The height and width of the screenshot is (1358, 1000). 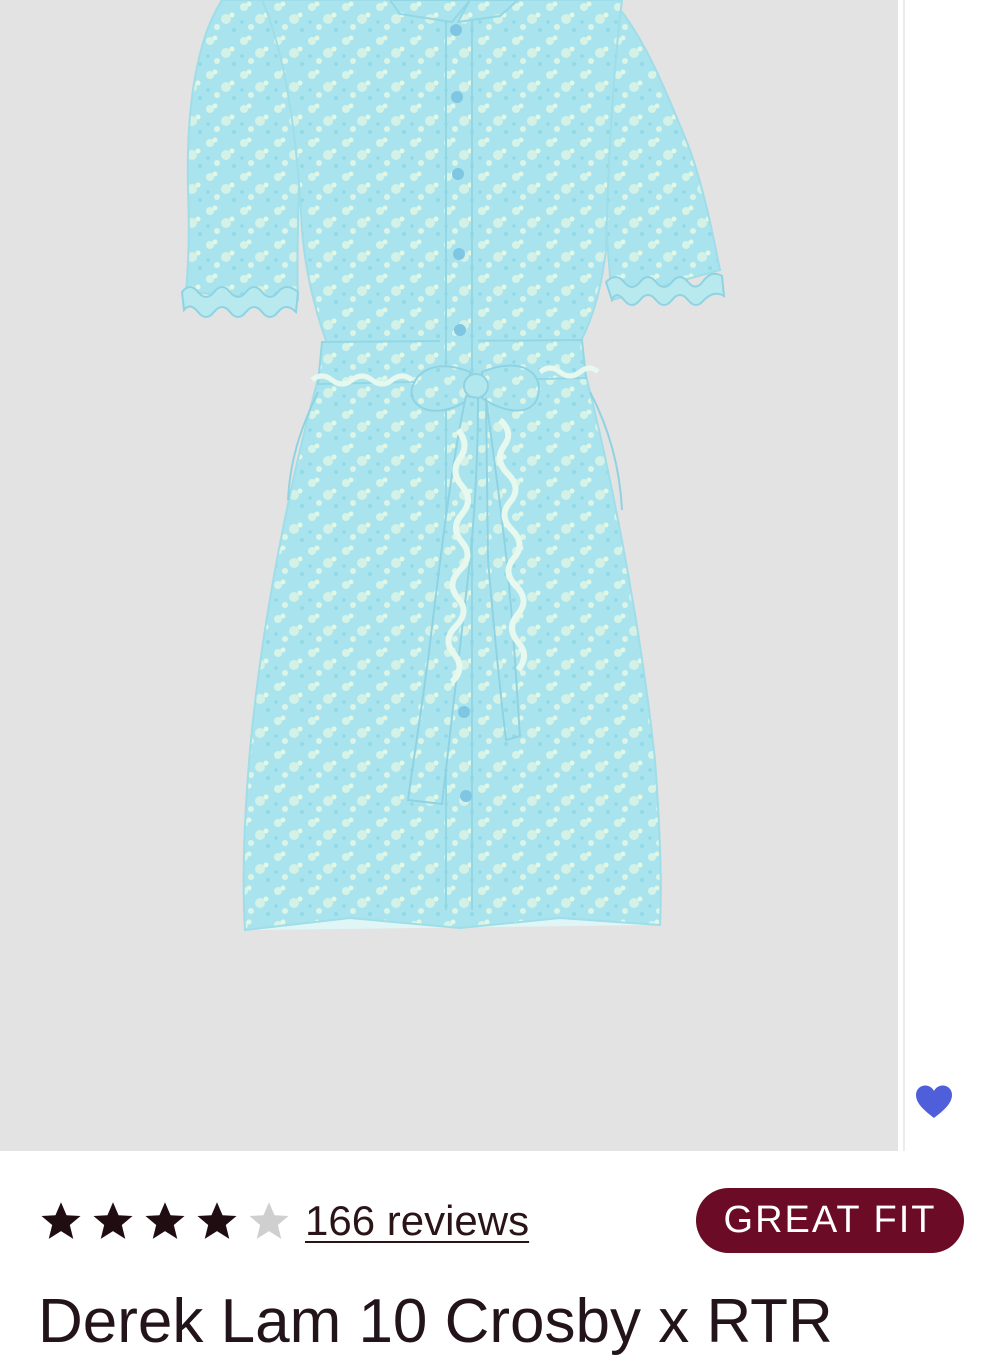 I want to click on star-rating, so click(x=165, y=1221).